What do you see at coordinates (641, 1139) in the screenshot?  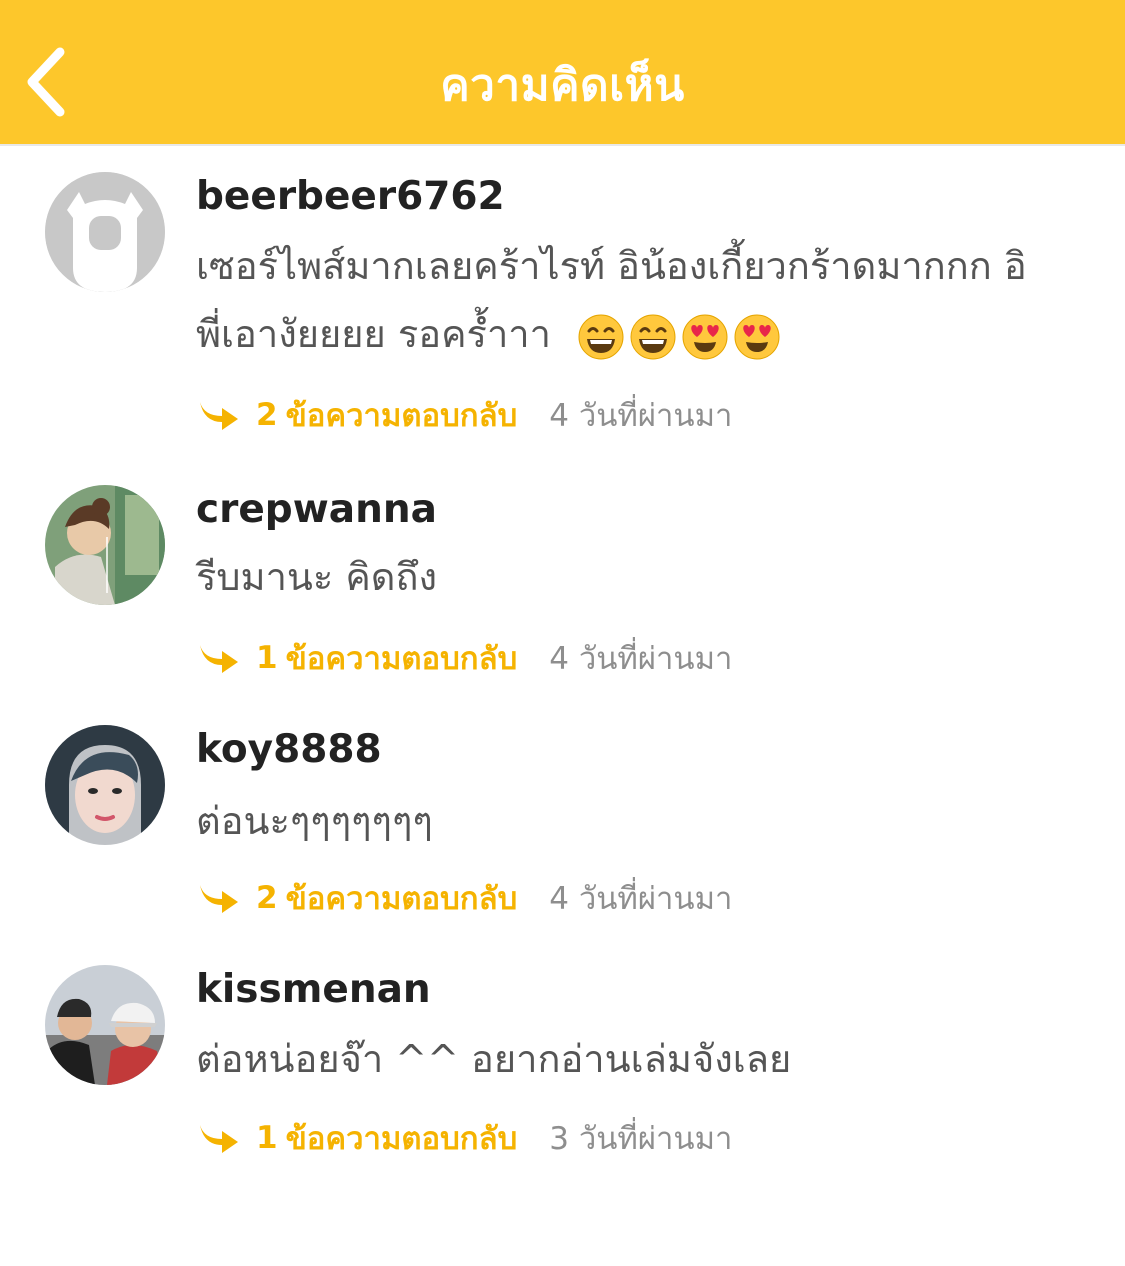 I see `timestamp: 3 วันที่ผ่านมา` at bounding box center [641, 1139].